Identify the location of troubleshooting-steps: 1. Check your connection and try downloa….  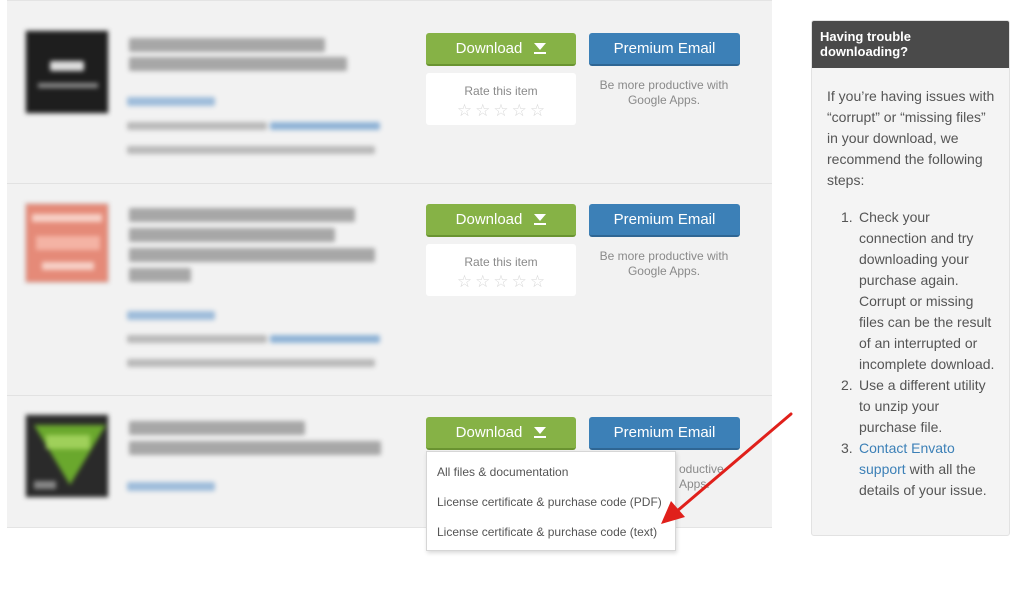
(912, 354).